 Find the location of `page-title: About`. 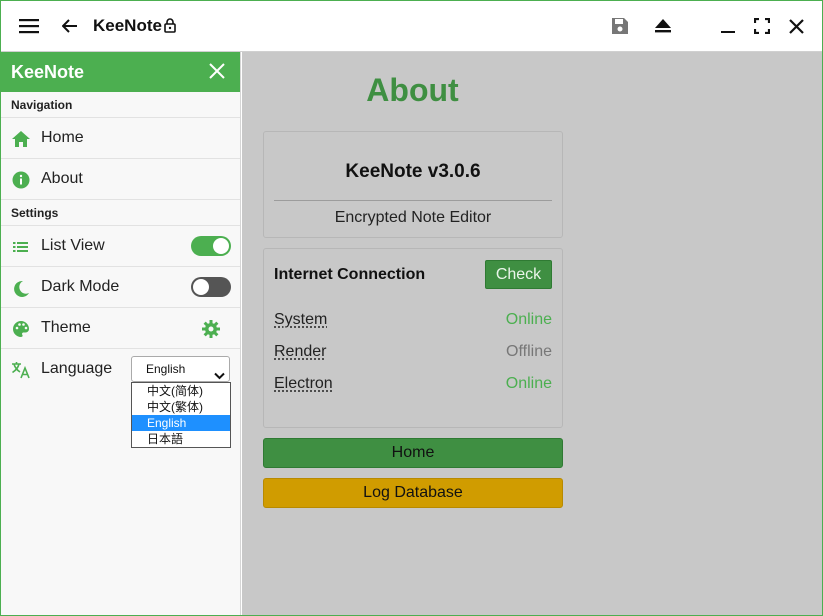

page-title: About is located at coordinates (412, 90).